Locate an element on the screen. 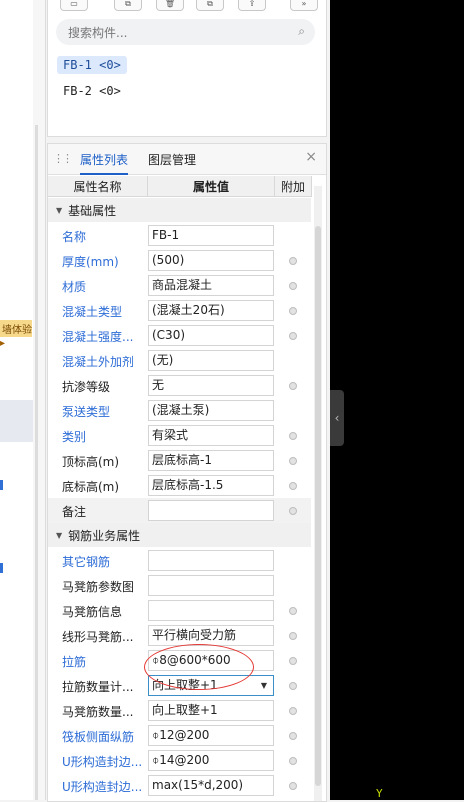 This screenshot has width=464, height=802. search-icon: ⌕ is located at coordinates (301, 31).